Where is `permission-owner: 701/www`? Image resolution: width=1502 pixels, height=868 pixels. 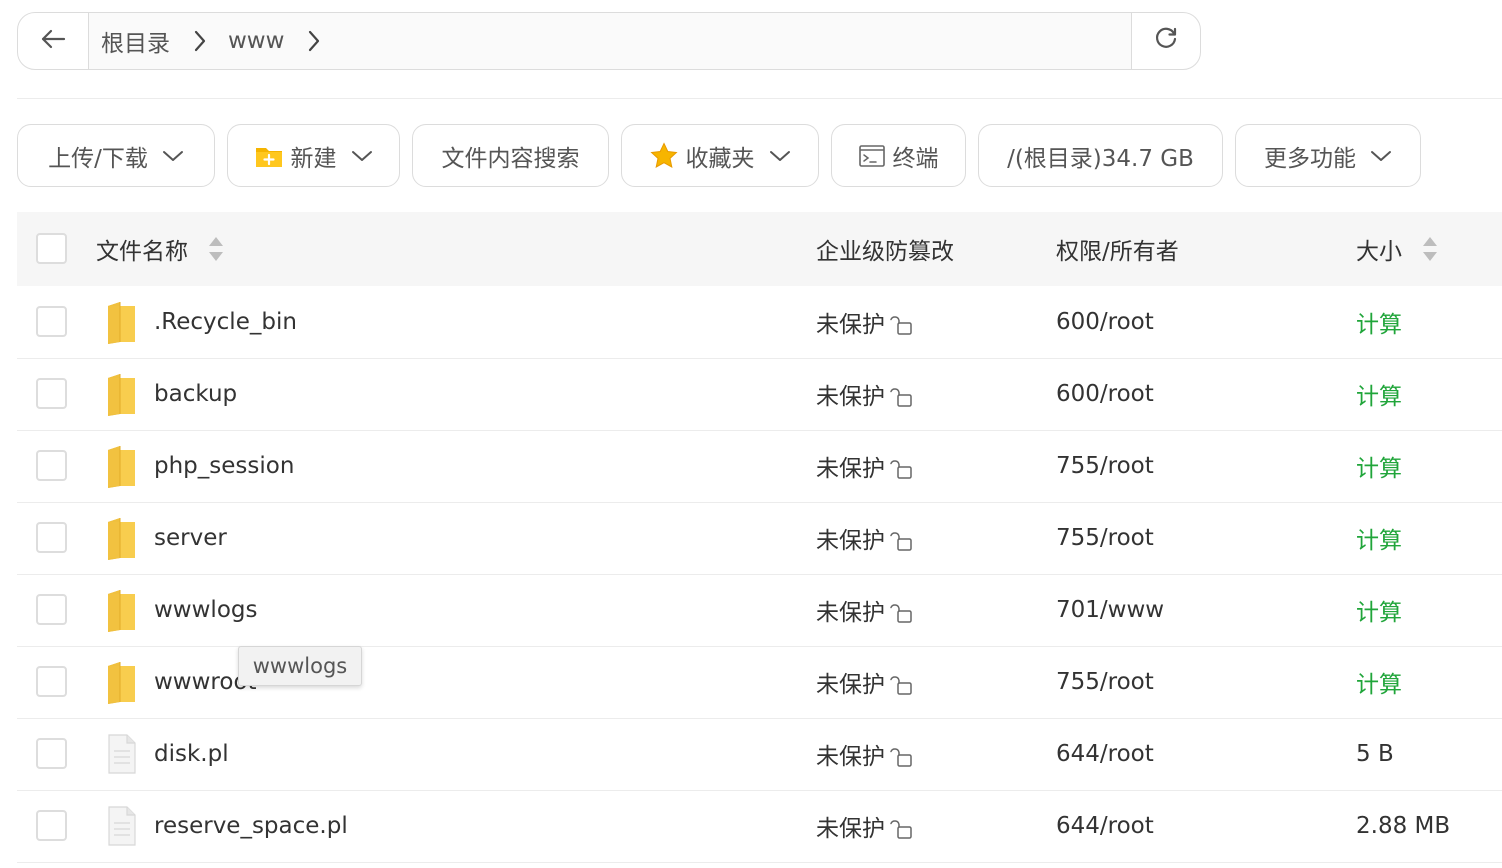
permission-owner: 701/www is located at coordinates (1110, 610).